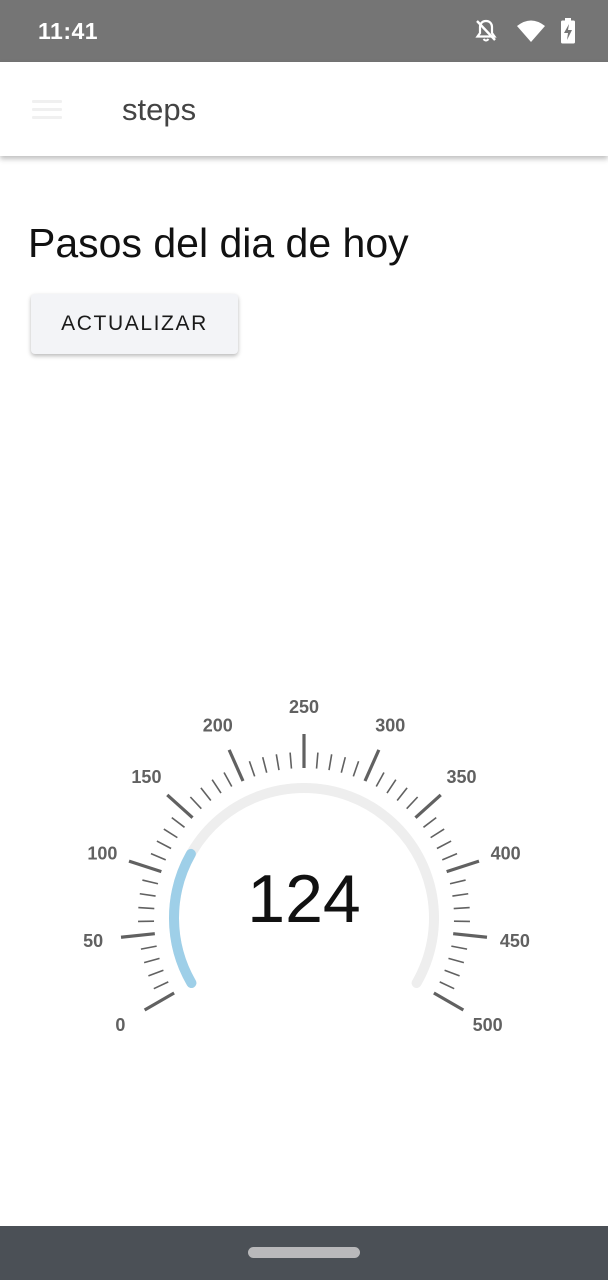 The height and width of the screenshot is (1280, 608). I want to click on gauge-progress-arc, so click(183, 918).